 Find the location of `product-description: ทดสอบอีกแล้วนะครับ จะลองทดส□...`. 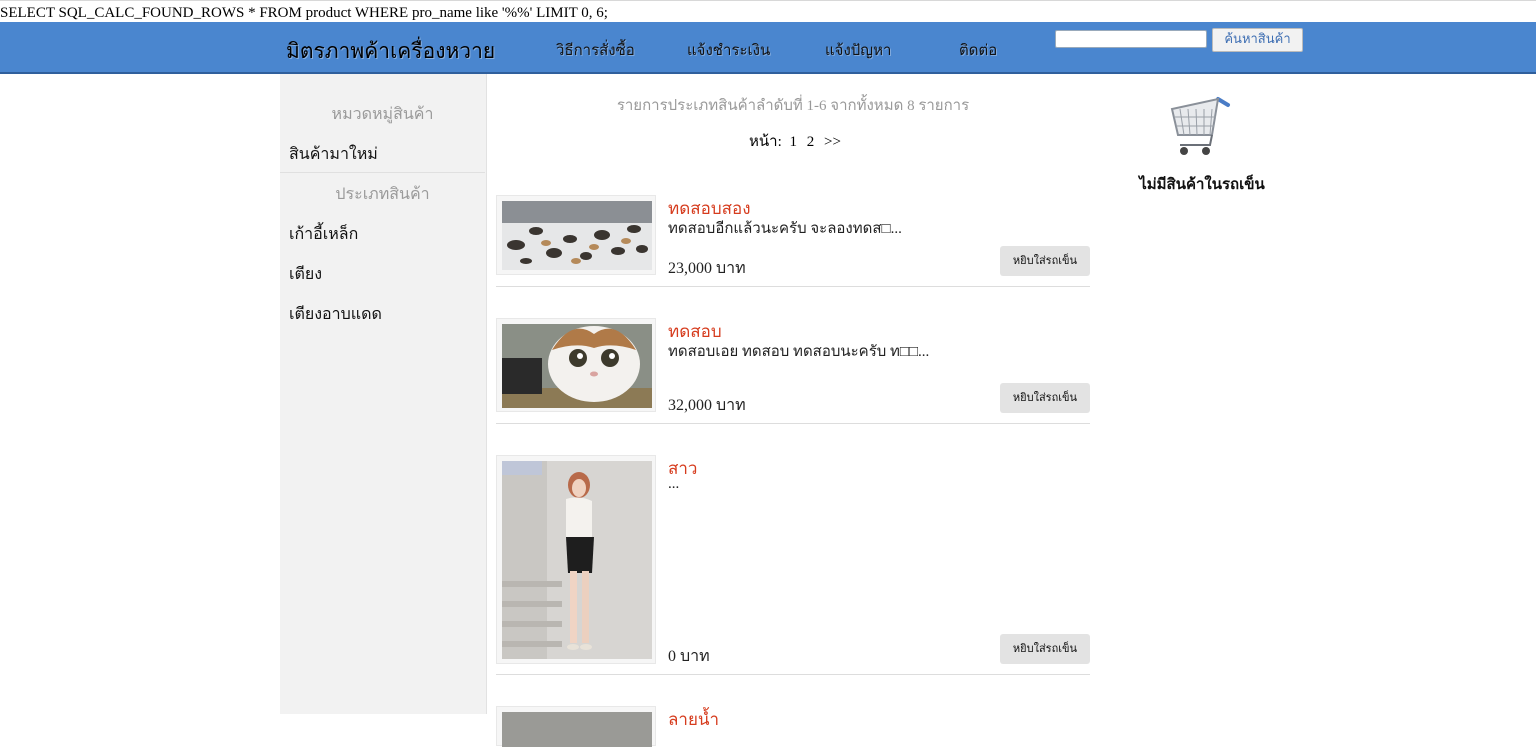

product-description: ทดสอบอีกแล้วนะครับ จะลองทดส□... is located at coordinates (785, 229).